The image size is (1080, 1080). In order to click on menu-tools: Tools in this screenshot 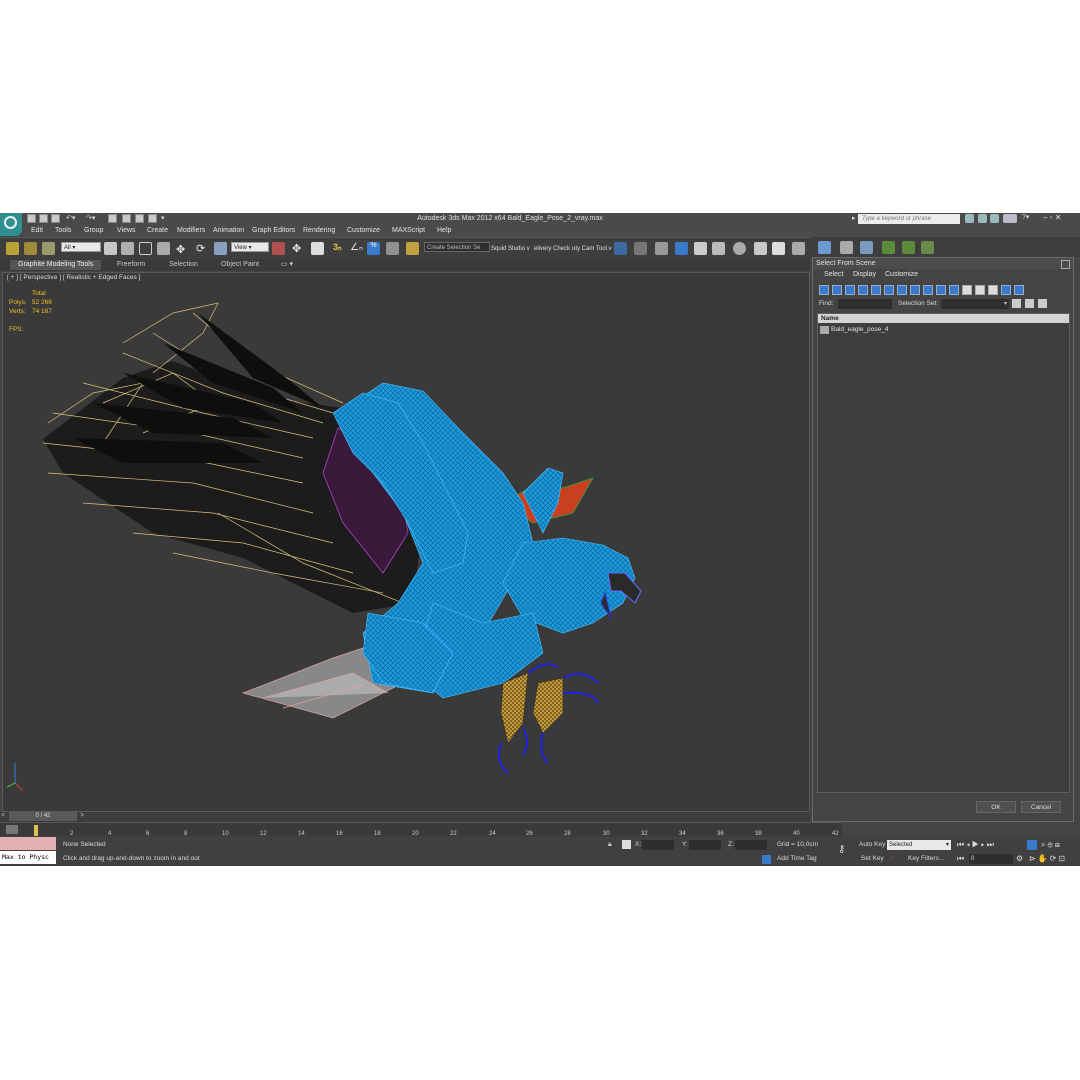, I will do `click(63, 230)`.